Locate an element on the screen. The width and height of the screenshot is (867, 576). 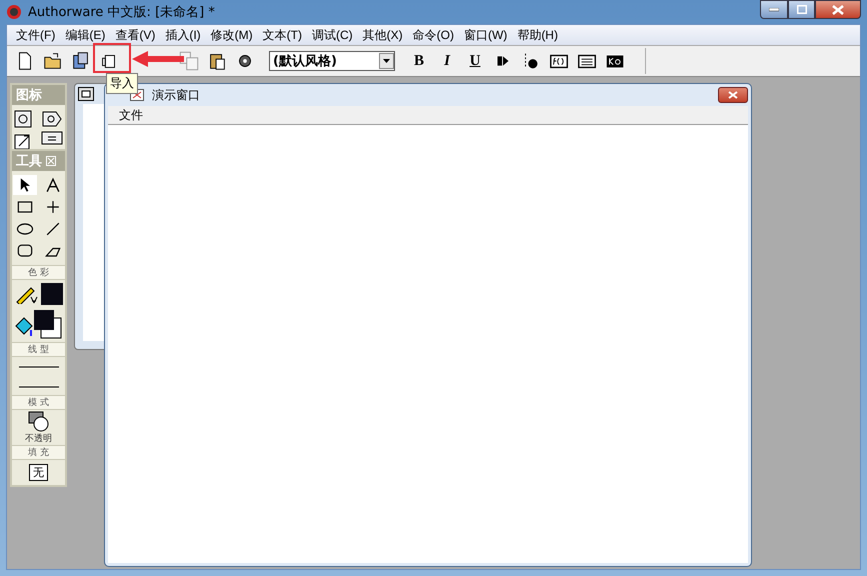
palette-title: 图标 is located at coordinates (29, 95).